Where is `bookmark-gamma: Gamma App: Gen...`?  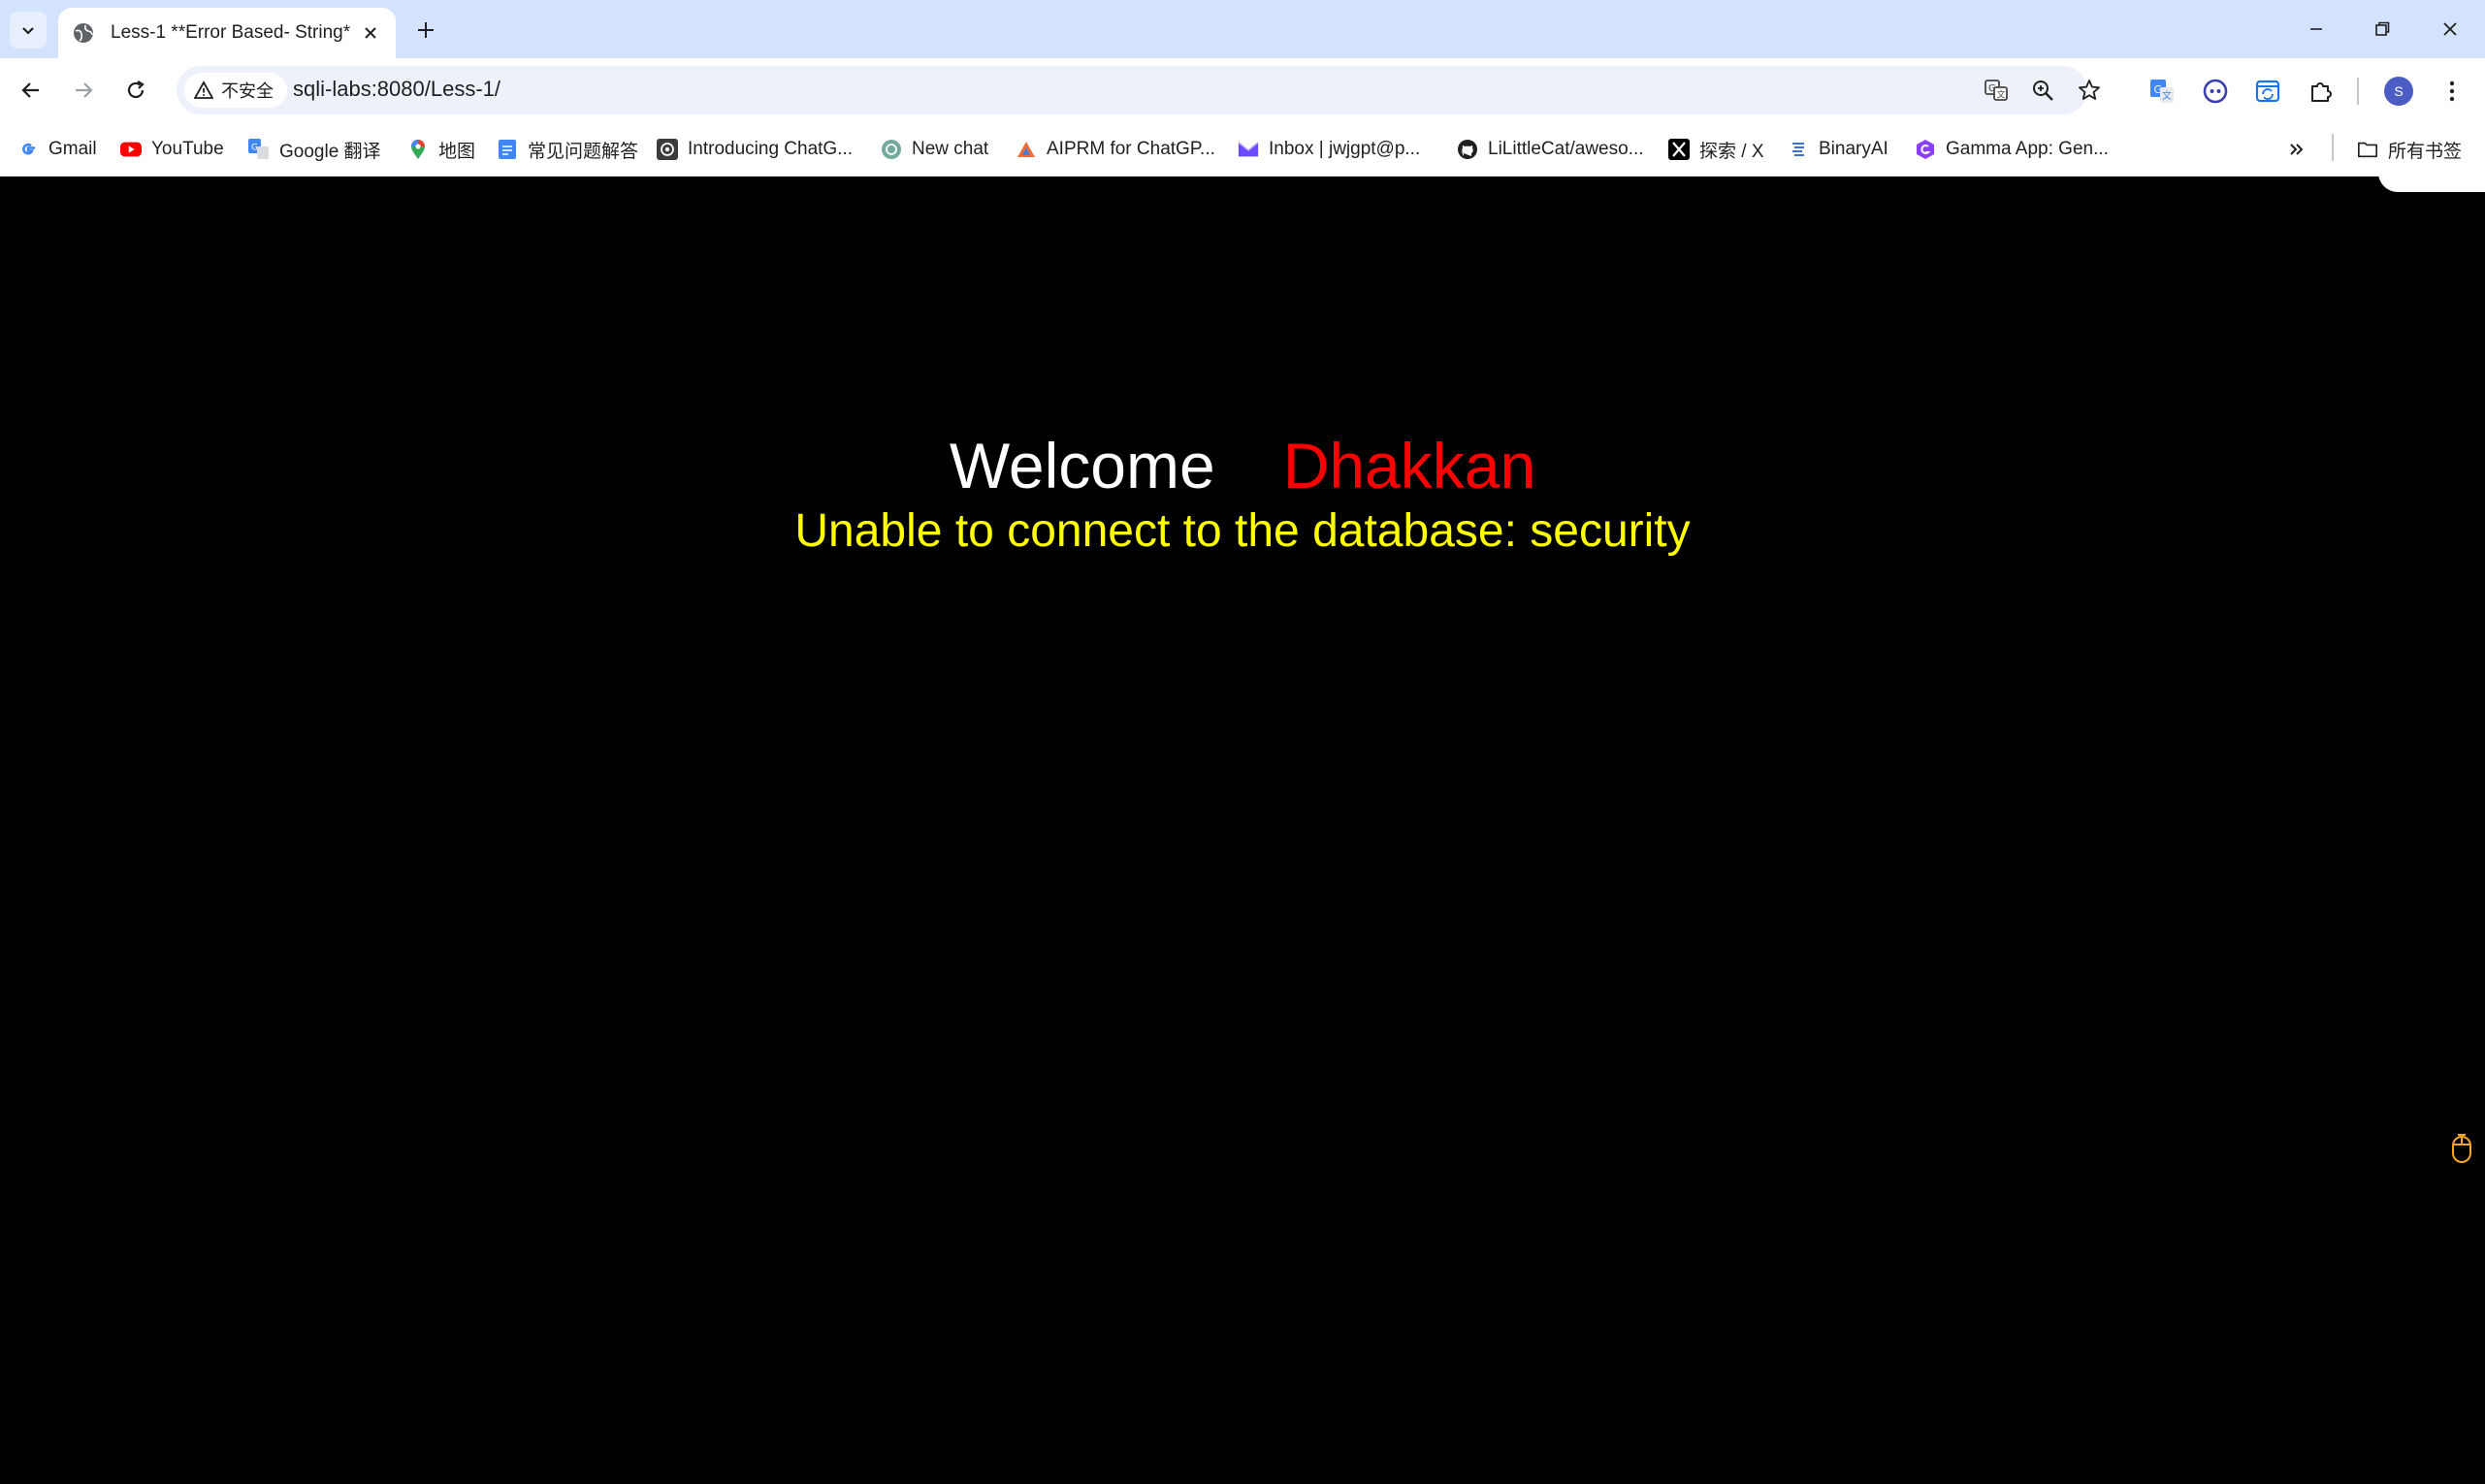 bookmark-gamma: Gamma App: Gen... is located at coordinates (2012, 149).